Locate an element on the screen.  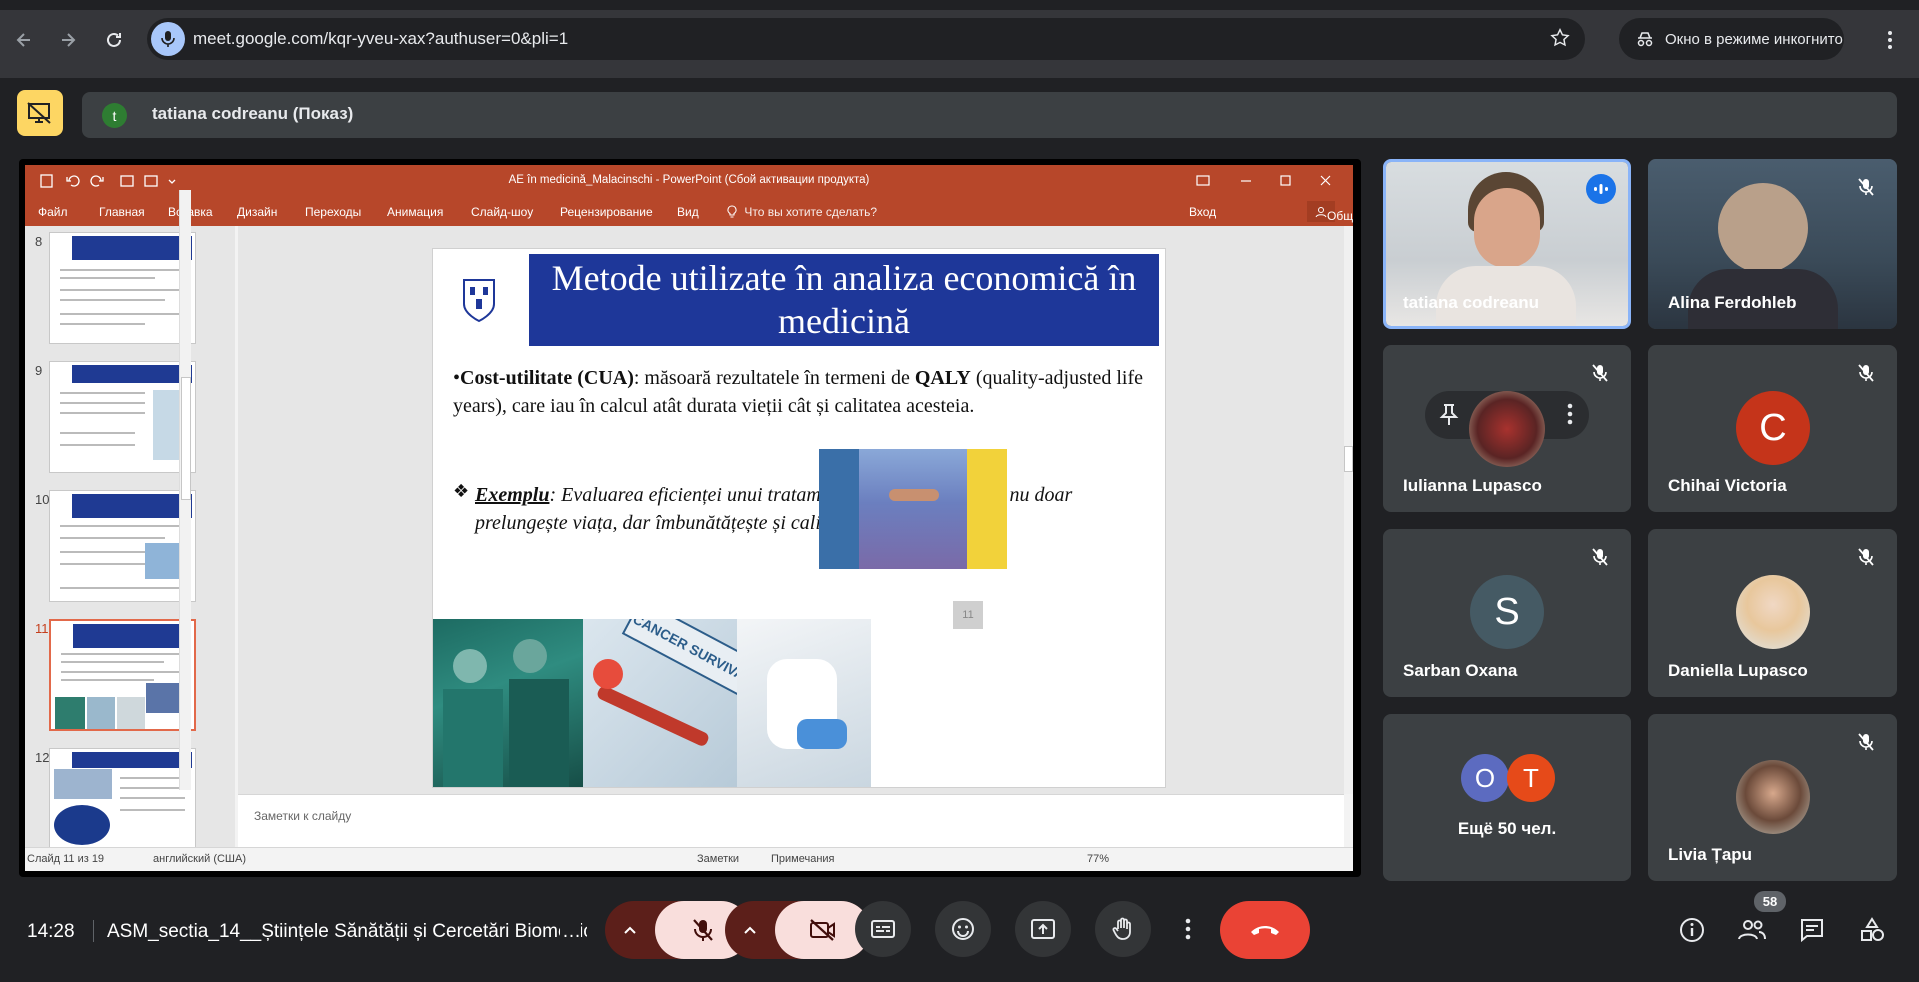
thumbnail-scroll-thumb is located at coordinates (186, 438).